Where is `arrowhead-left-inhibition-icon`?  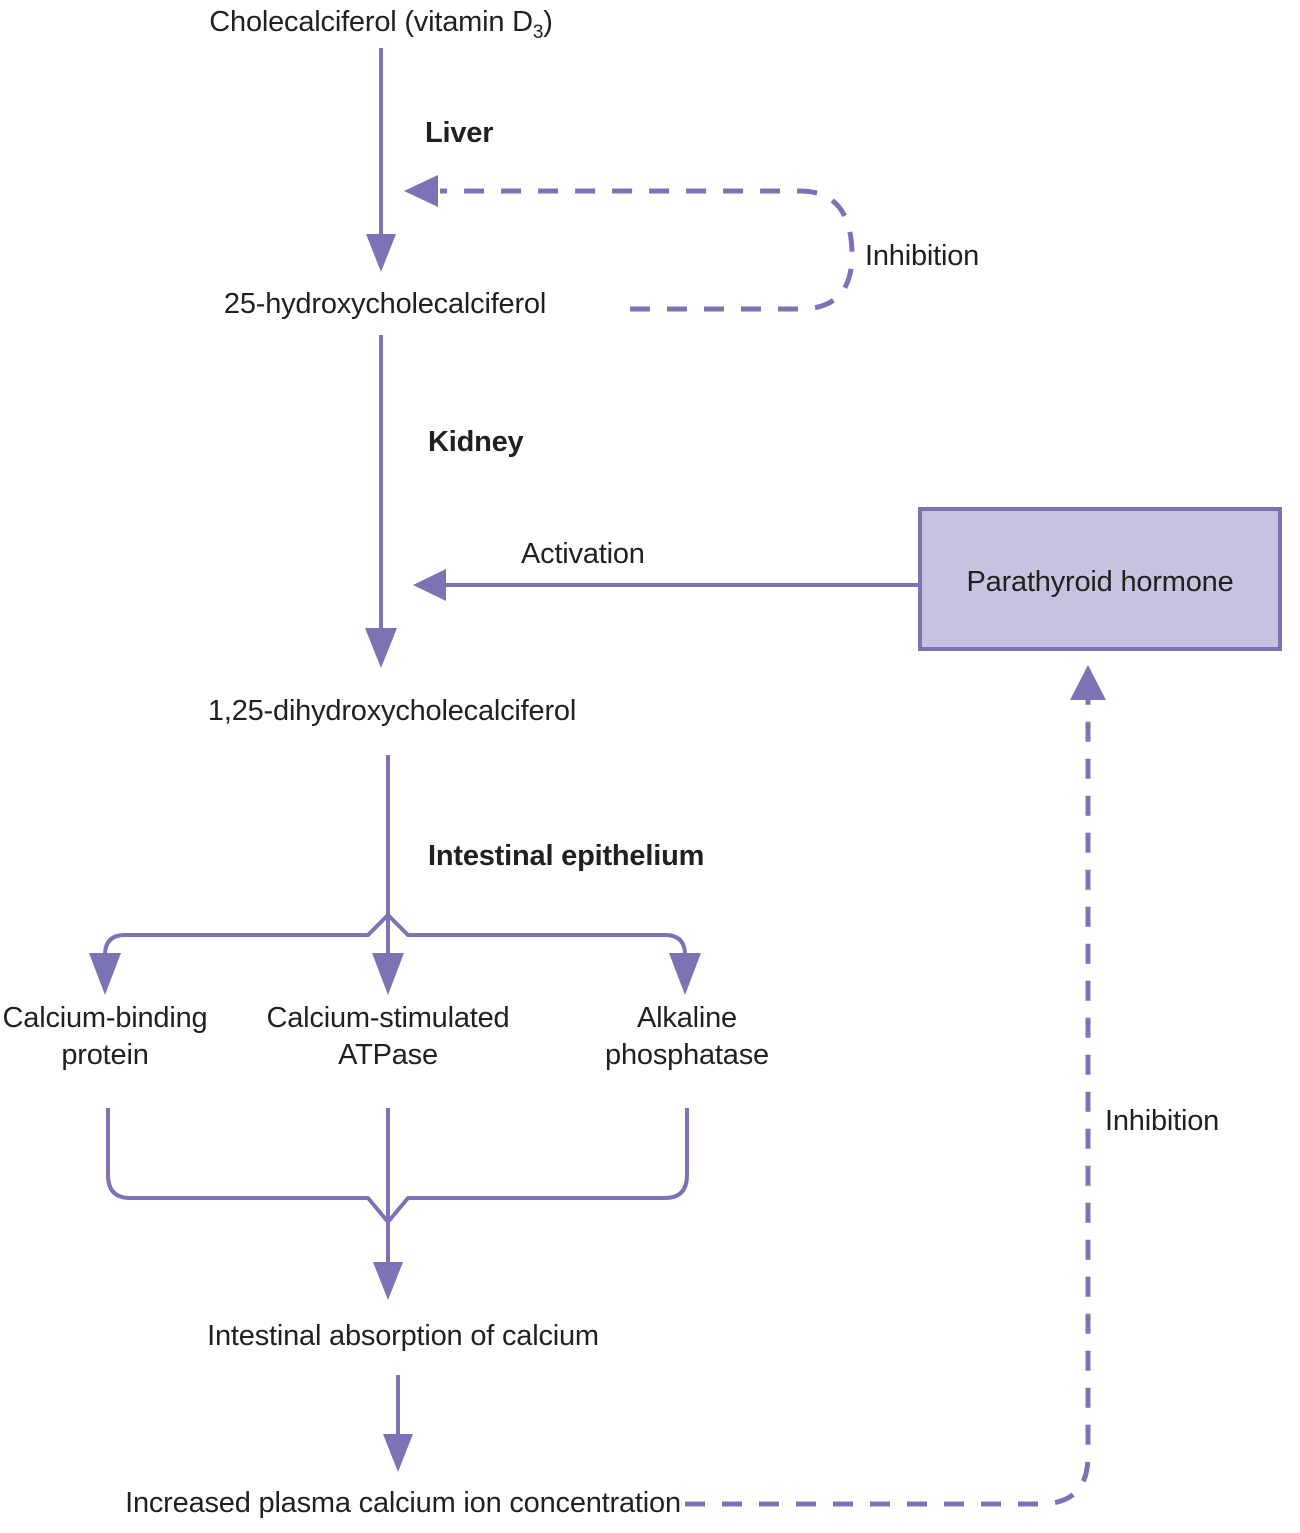
arrowhead-left-inhibition-icon is located at coordinates (421, 191).